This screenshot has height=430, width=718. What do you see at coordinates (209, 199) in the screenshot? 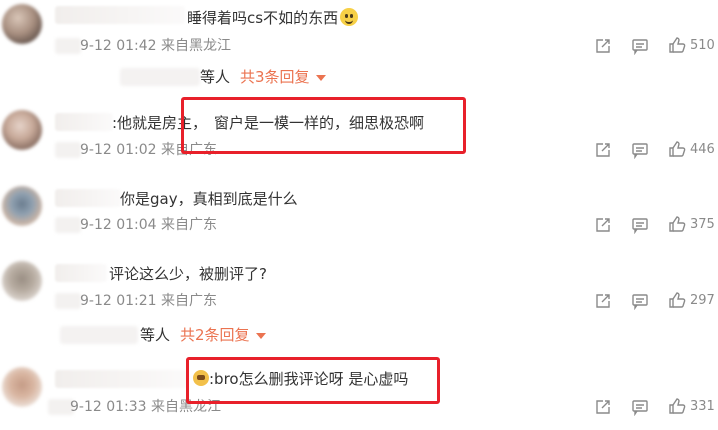
I see `comment-text: 你是gay，真相到底是什么` at bounding box center [209, 199].